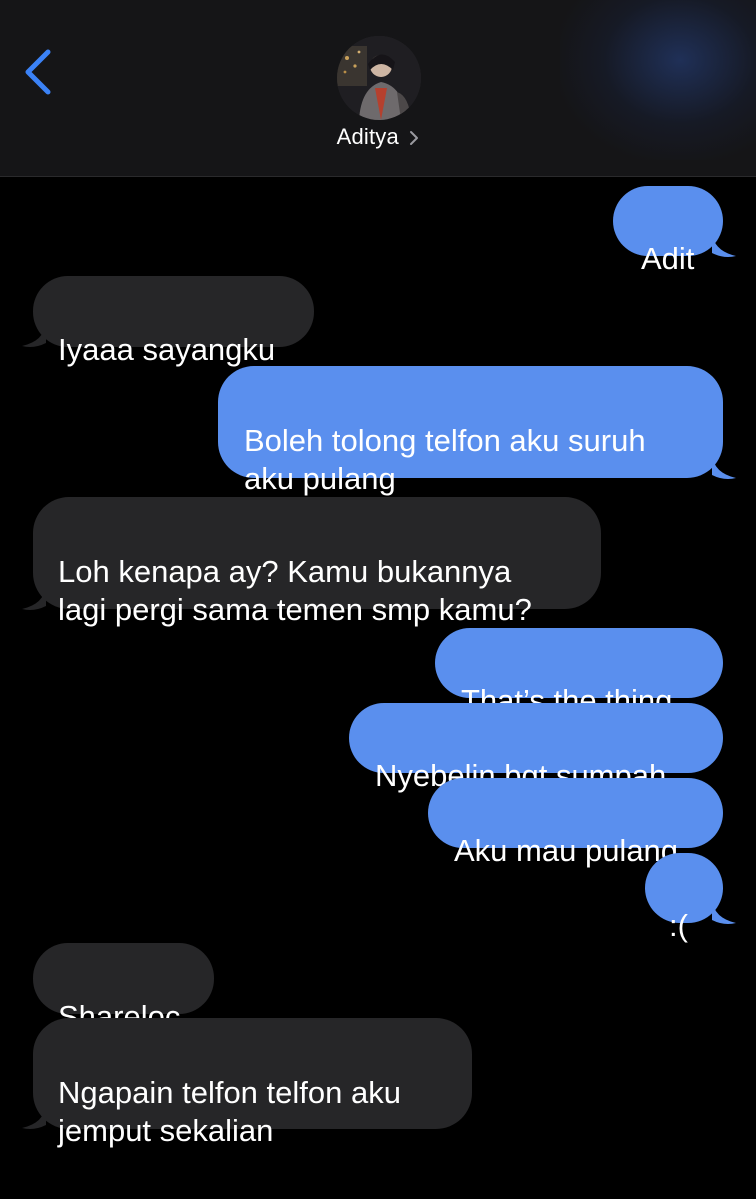 Image resolution: width=756 pixels, height=1199 pixels. What do you see at coordinates (575, 823) in the screenshot?
I see `message-bubble-sent: Aku mau pulang` at bounding box center [575, 823].